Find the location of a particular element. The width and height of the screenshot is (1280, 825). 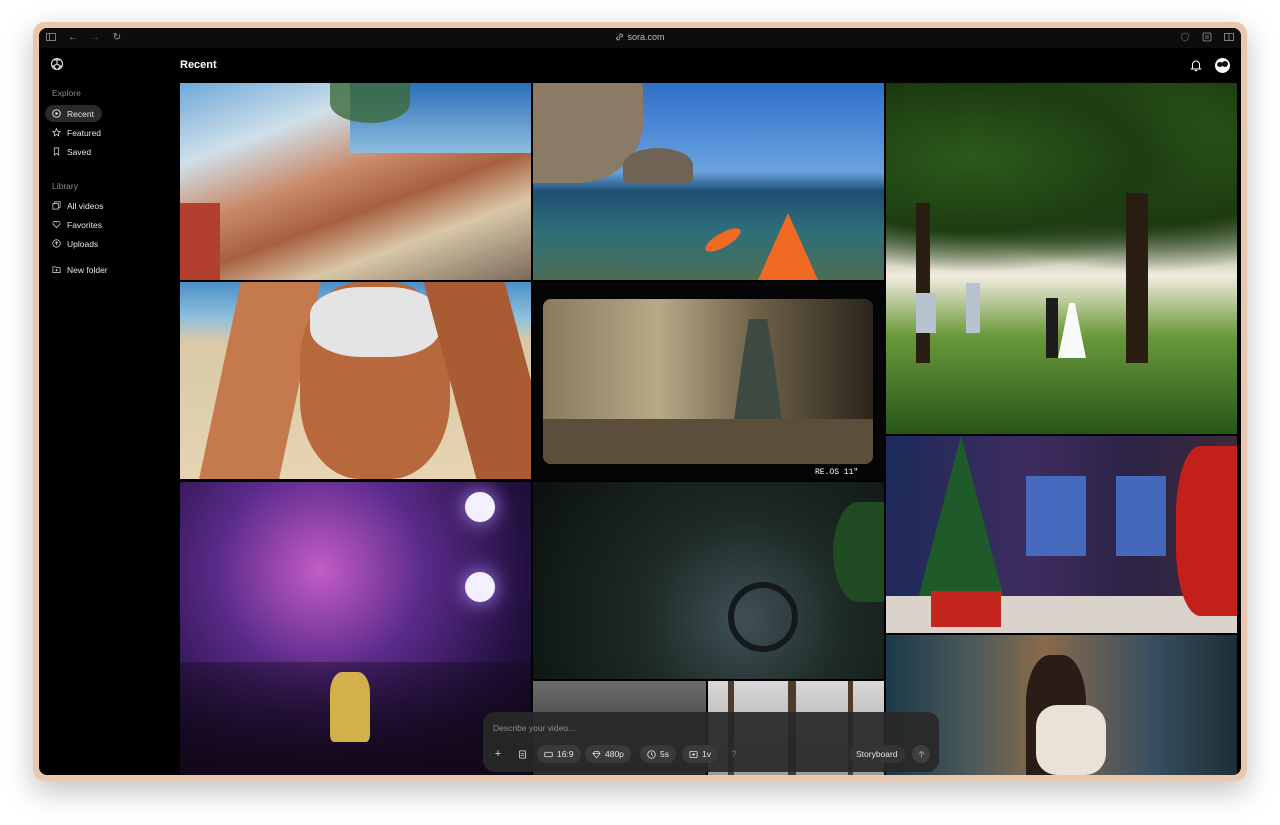

star-icon is located at coordinates (56, 132).